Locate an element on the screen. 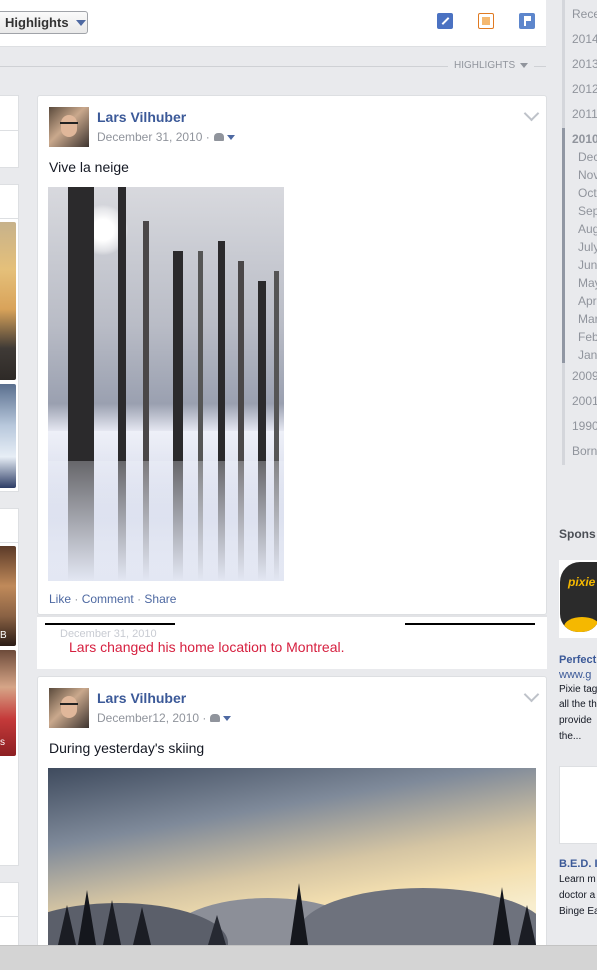 This screenshot has height=970, width=597. event-divider-left is located at coordinates (110, 624).